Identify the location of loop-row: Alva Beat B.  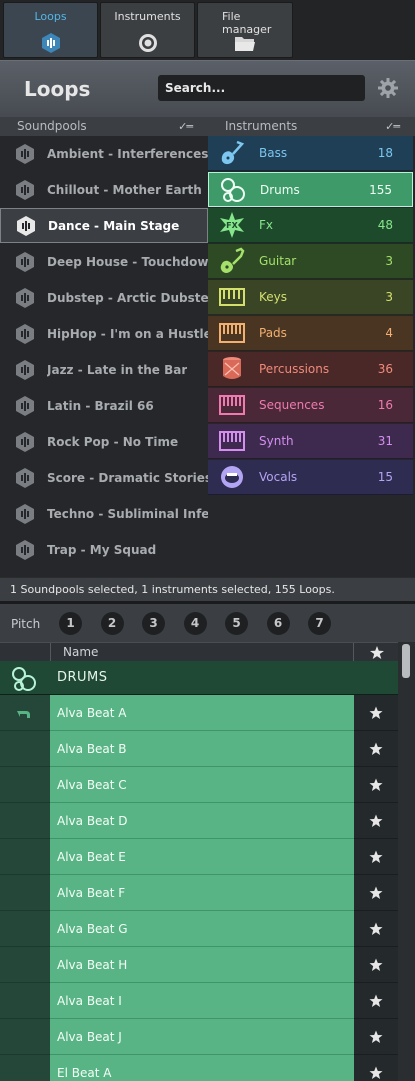
(199, 749).